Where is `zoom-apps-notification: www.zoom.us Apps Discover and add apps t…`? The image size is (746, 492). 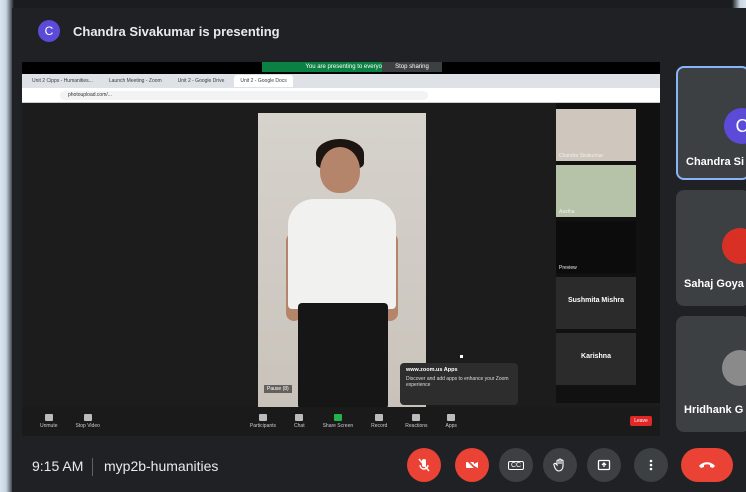
zoom-apps-notification: www.zoom.us Apps Discover and add apps t… is located at coordinates (459, 384).